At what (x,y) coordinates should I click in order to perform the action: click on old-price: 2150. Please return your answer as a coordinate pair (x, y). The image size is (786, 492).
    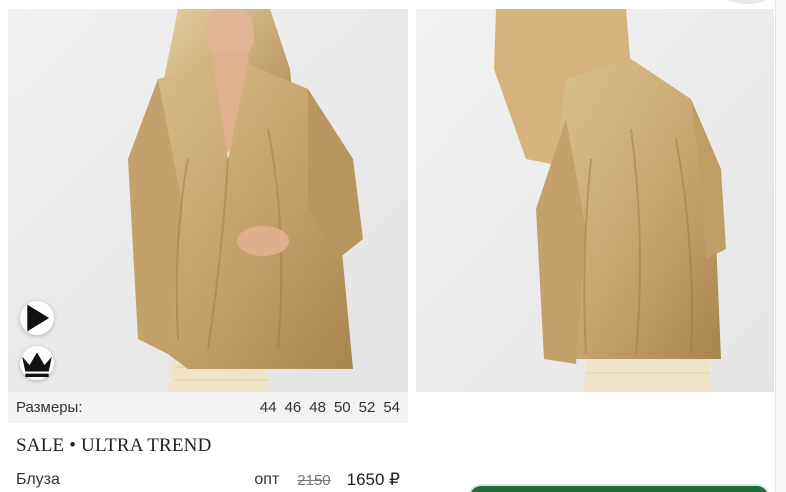
    Looking at the image, I should click on (314, 480).